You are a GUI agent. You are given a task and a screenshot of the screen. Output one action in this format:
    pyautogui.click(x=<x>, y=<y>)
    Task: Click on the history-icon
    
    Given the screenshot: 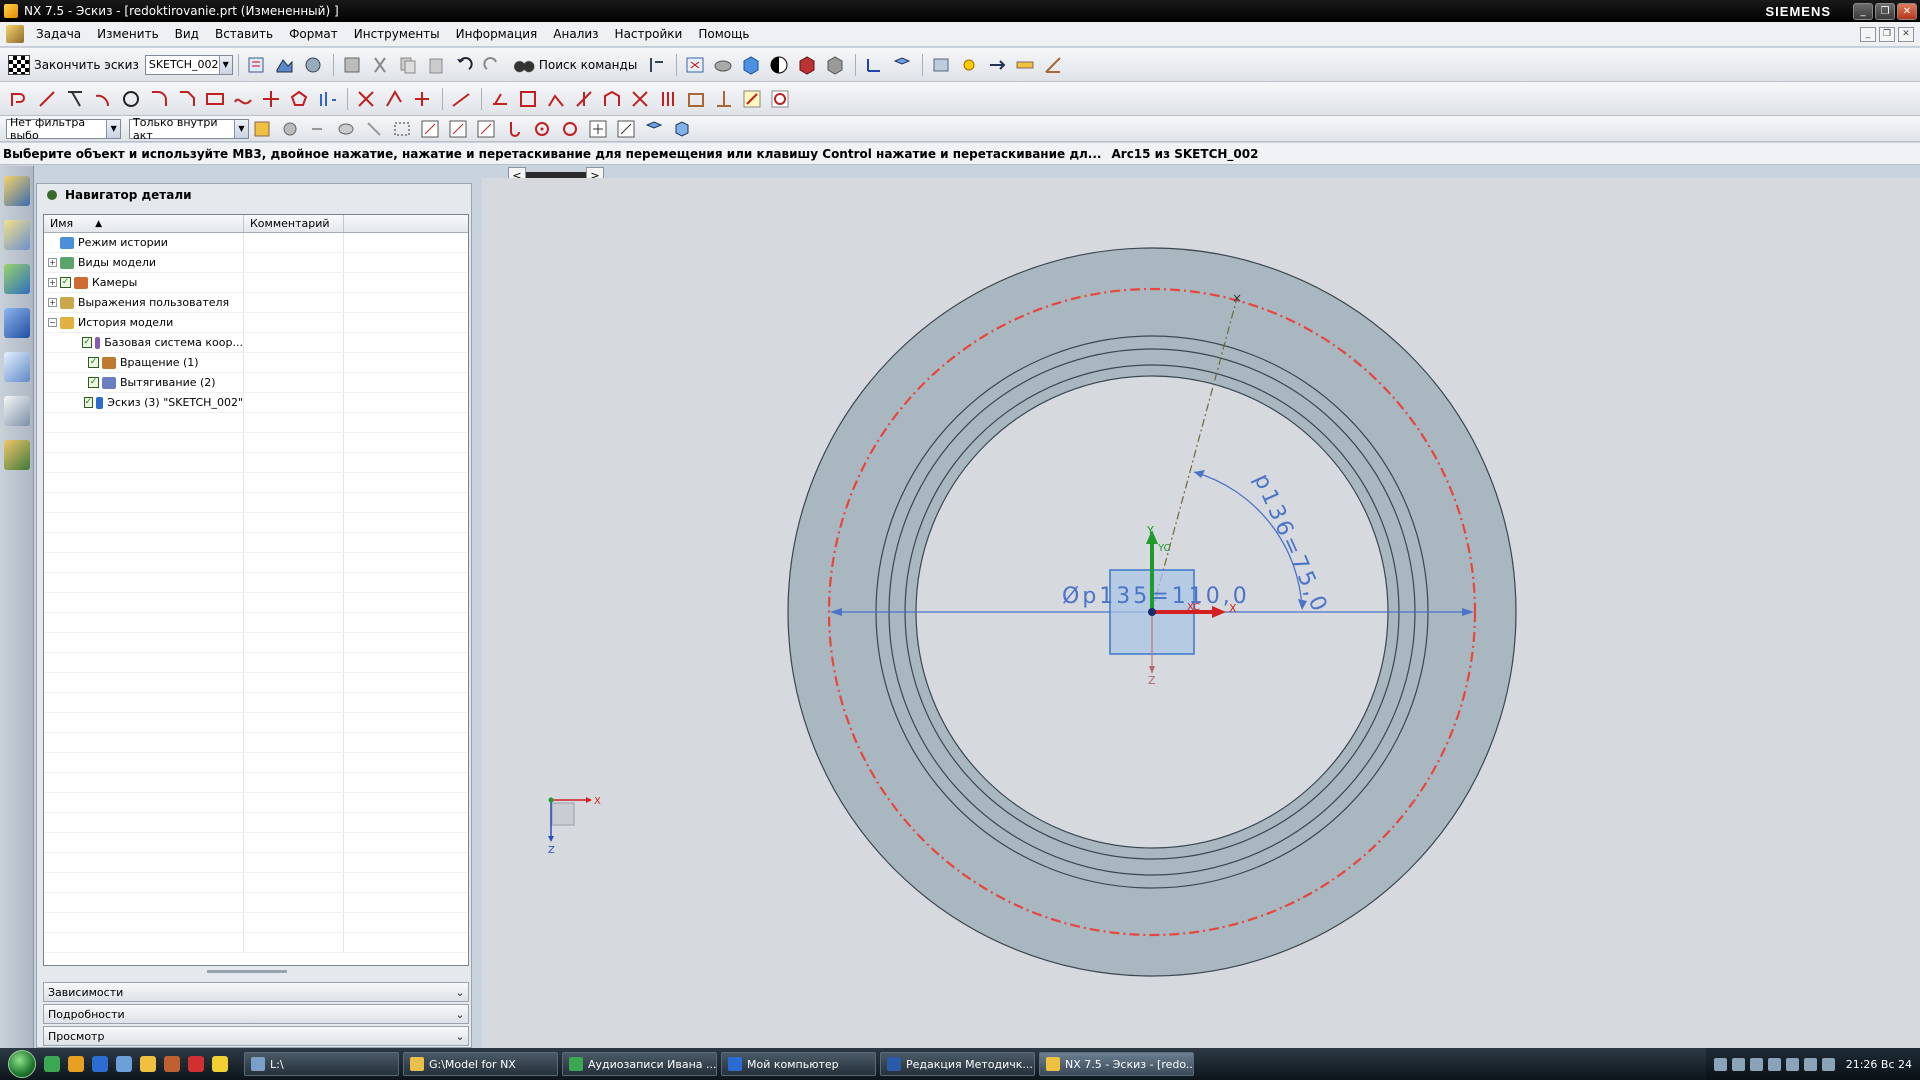 What is the action you would take?
    pyautogui.click(x=17, y=411)
    